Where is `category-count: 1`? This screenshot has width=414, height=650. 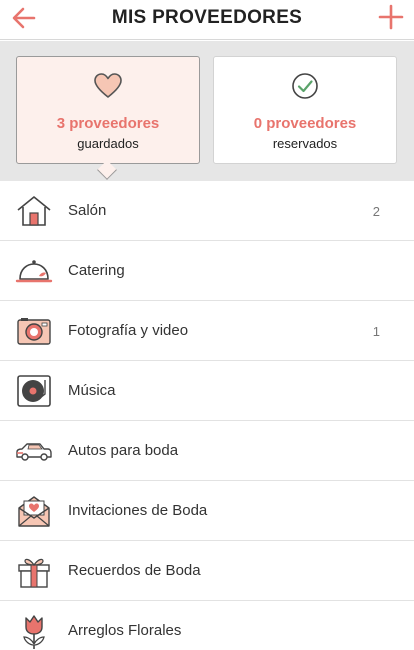
category-count: 1 is located at coordinates (376, 331).